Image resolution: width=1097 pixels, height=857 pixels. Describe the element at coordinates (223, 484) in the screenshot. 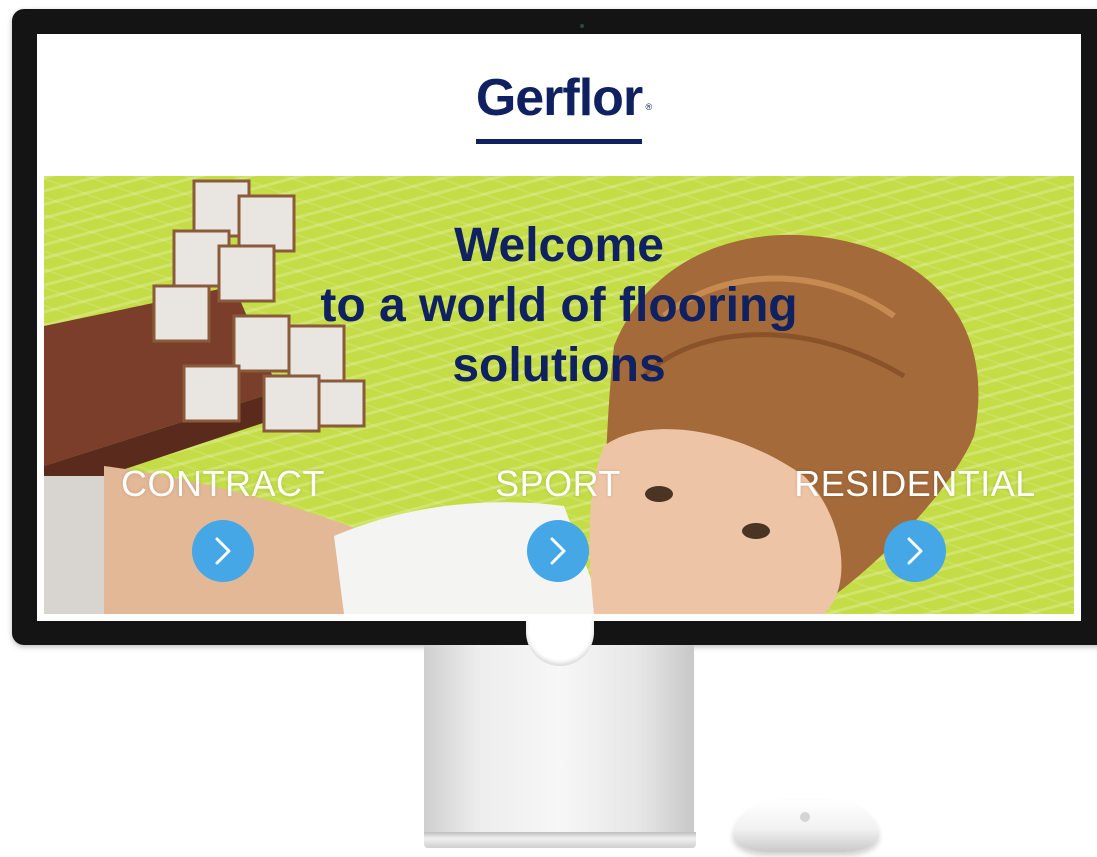

I see `category-contract-label: CONTRACT` at that location.